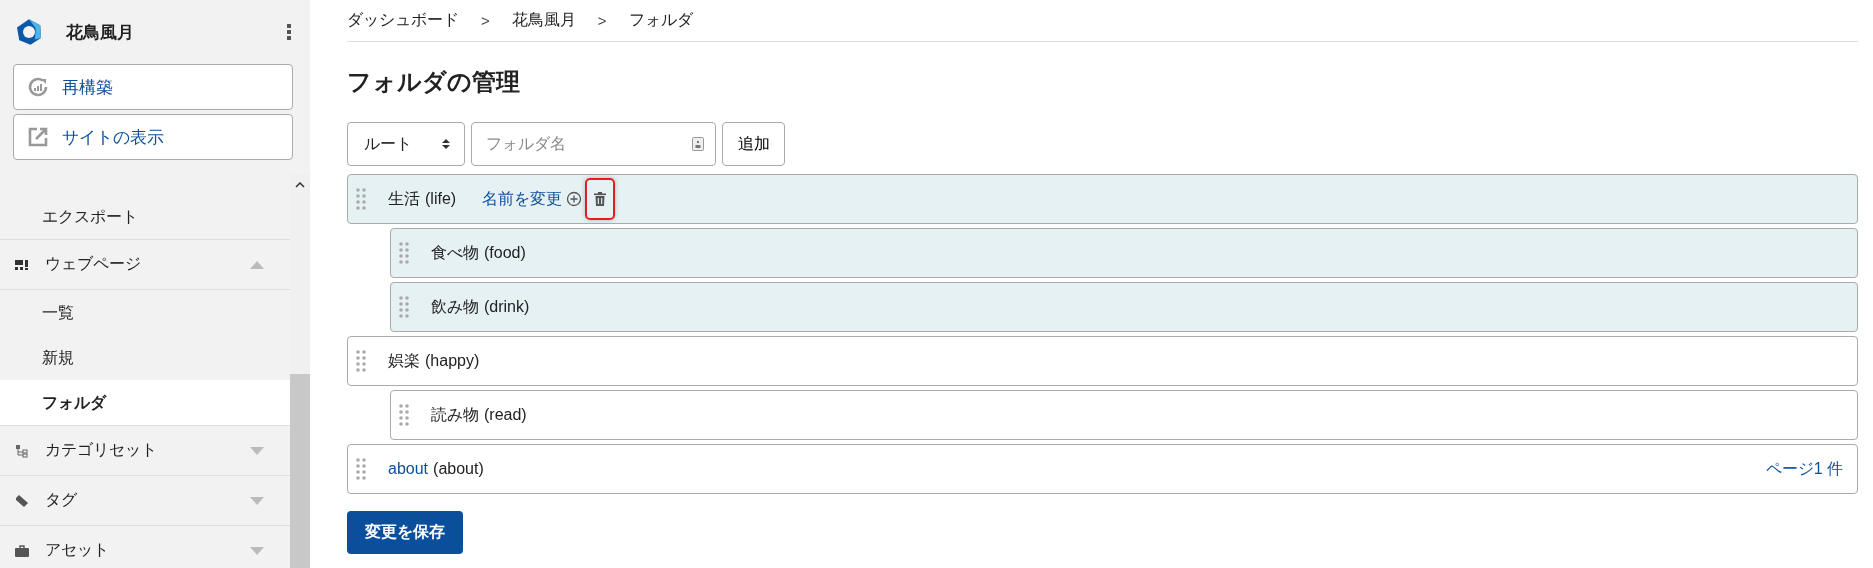  Describe the element at coordinates (543, 20) in the screenshot. I see `breadcrumb-link: 花鳥風月` at that location.